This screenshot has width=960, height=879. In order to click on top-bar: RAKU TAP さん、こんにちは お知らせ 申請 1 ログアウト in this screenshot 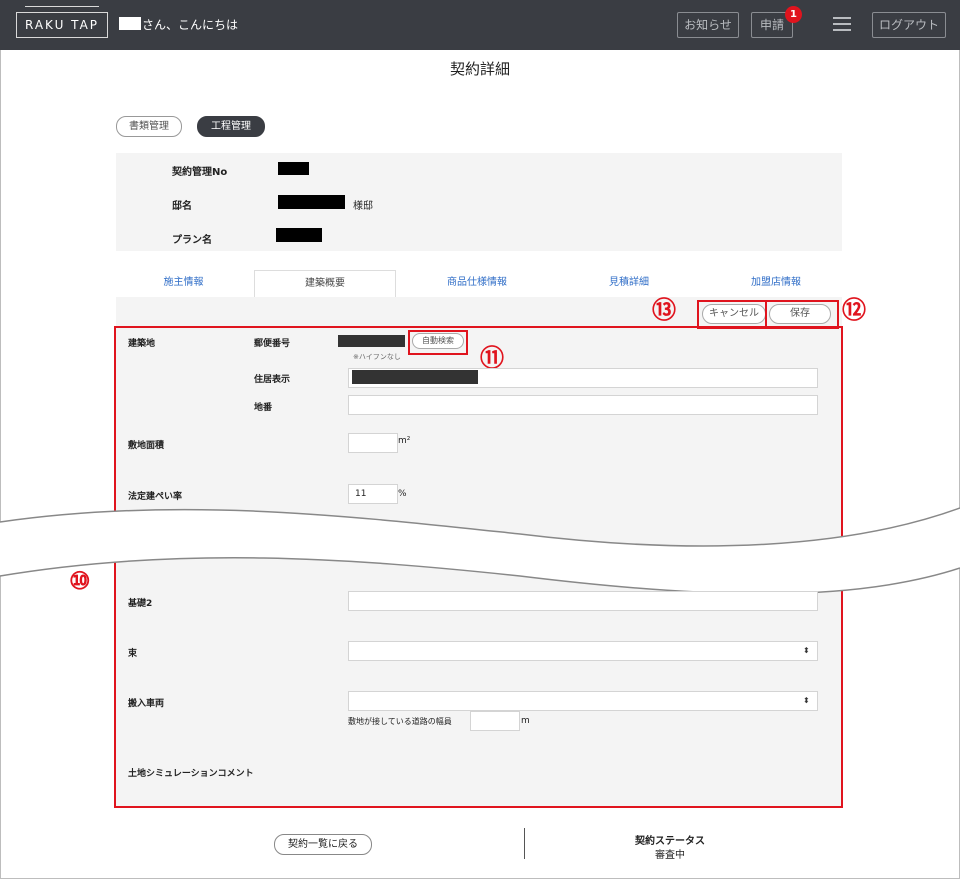, I will do `click(480, 25)`.